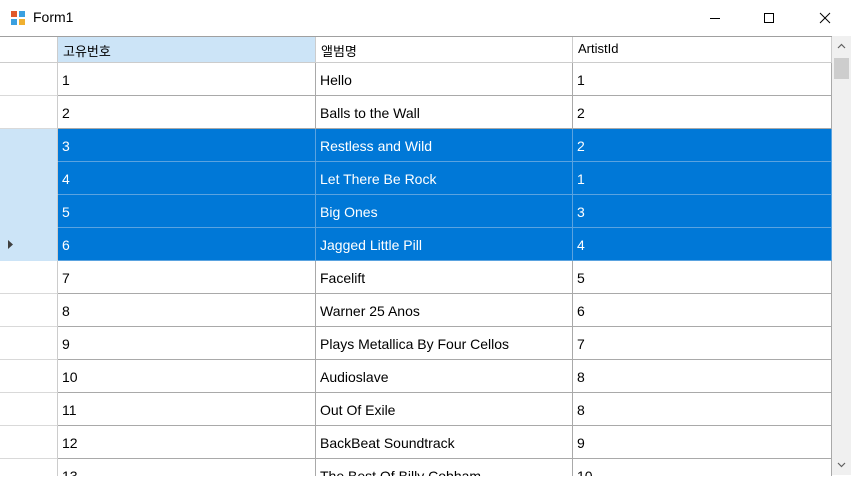 This screenshot has height=479, width=851. What do you see at coordinates (187, 467) in the screenshot?
I see `cell-id: 13` at bounding box center [187, 467].